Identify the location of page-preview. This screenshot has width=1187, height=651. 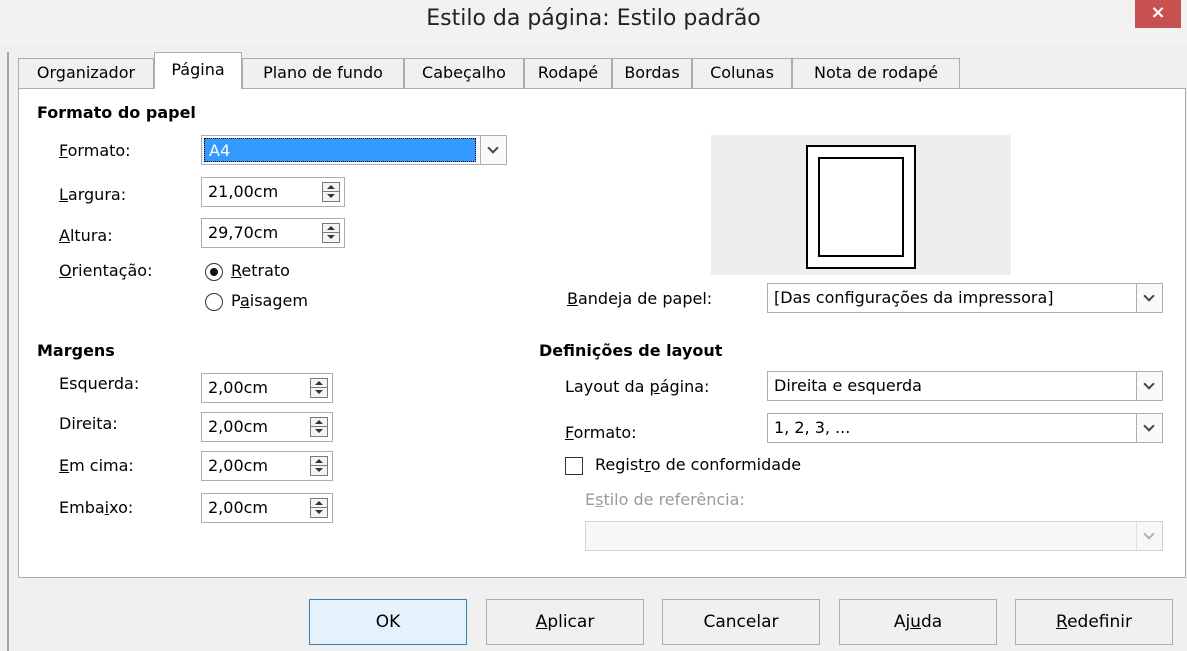
(861, 205).